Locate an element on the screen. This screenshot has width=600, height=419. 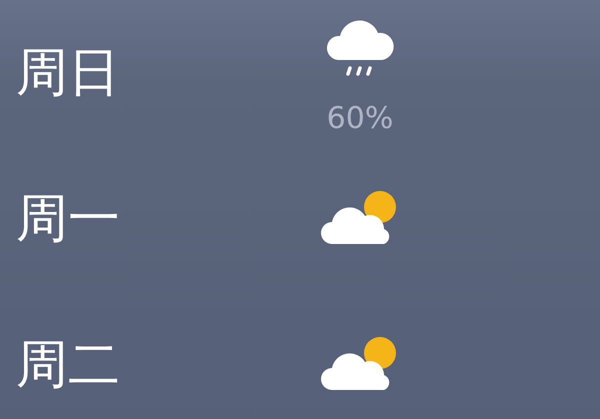
day-label: 周一 is located at coordinates (68, 219).